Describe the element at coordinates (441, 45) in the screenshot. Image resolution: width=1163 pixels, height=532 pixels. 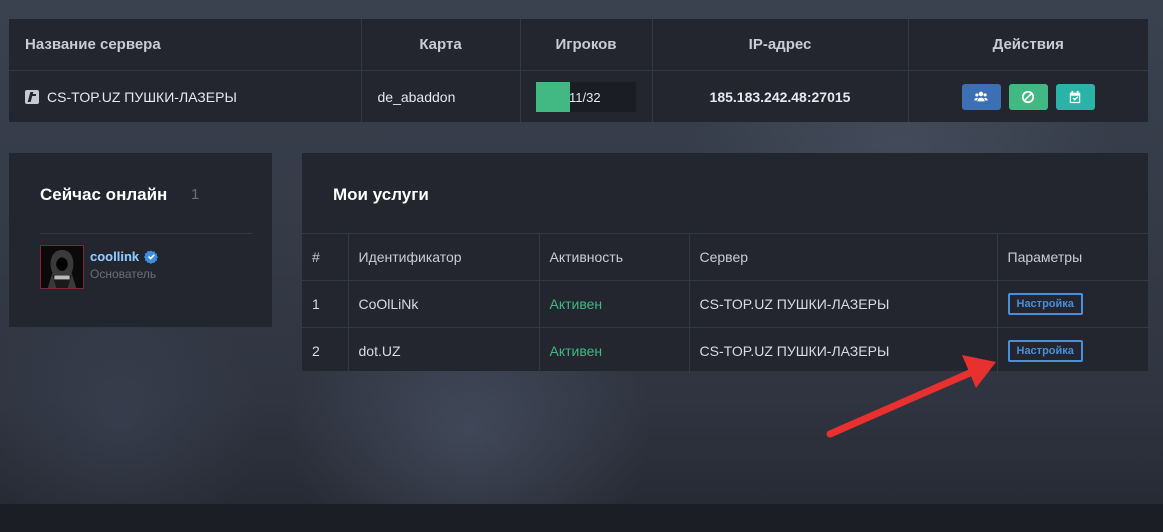
I see `column-header-map: Карта` at that location.